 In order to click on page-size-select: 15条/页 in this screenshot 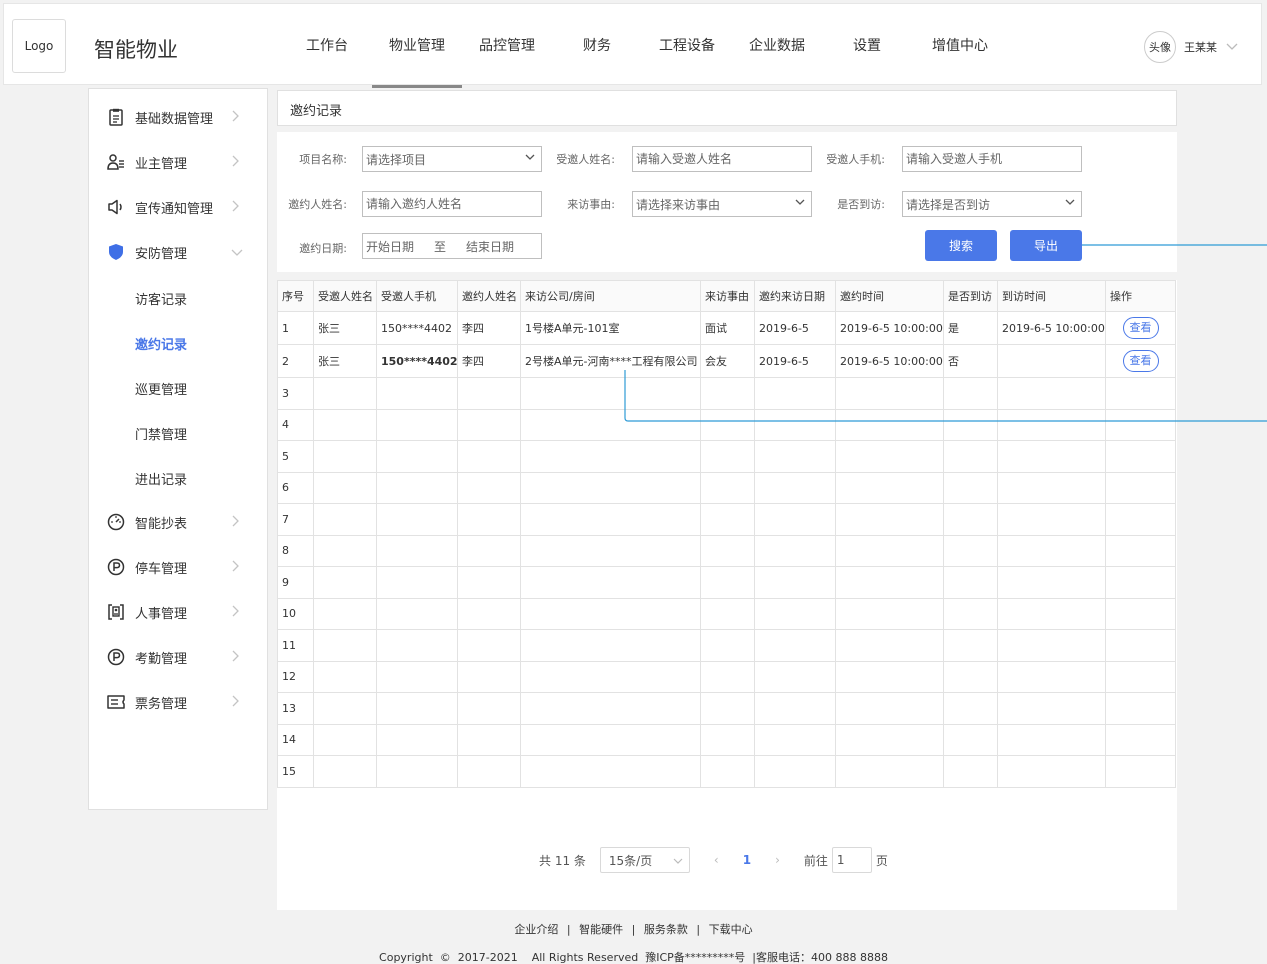, I will do `click(644, 860)`.